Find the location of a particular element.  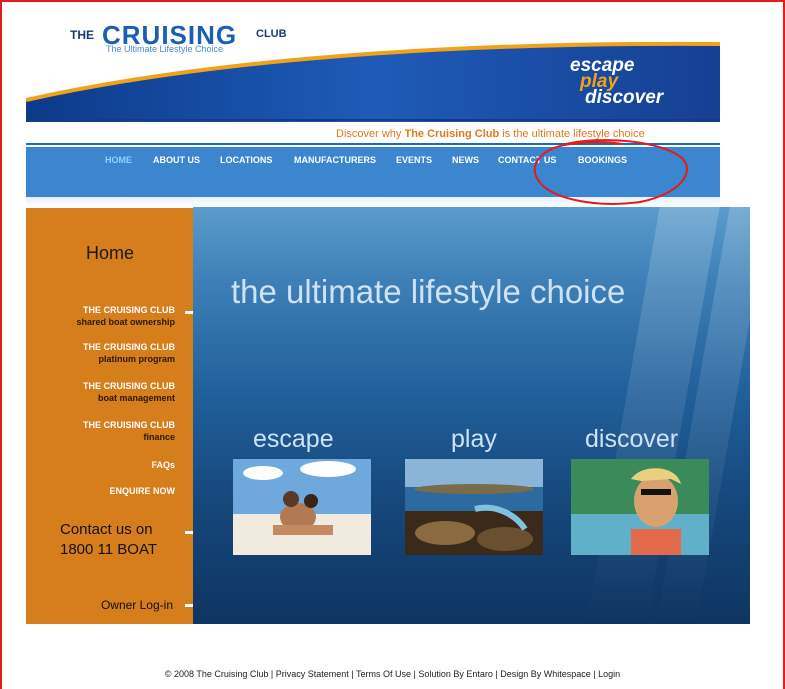

sidebar-link-enquire-now: ENQUIRE NOW is located at coordinates (142, 491).